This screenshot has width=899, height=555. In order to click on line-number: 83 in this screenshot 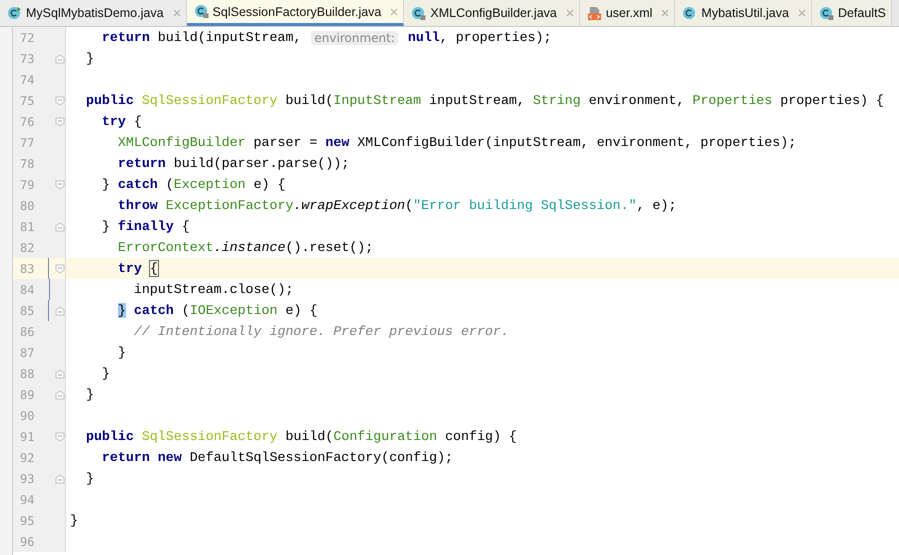, I will do `click(28, 269)`.